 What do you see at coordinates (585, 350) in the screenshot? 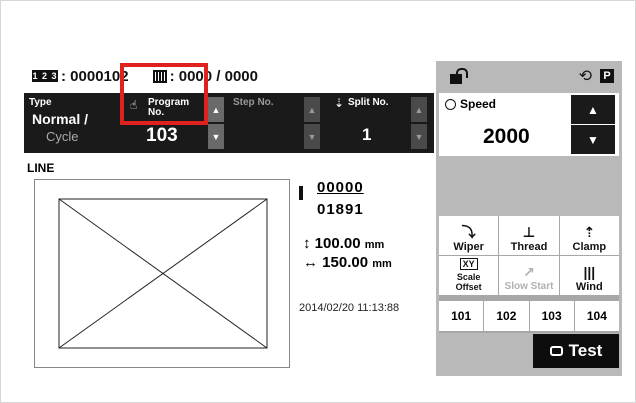
I see `test-label: Test` at bounding box center [585, 350].